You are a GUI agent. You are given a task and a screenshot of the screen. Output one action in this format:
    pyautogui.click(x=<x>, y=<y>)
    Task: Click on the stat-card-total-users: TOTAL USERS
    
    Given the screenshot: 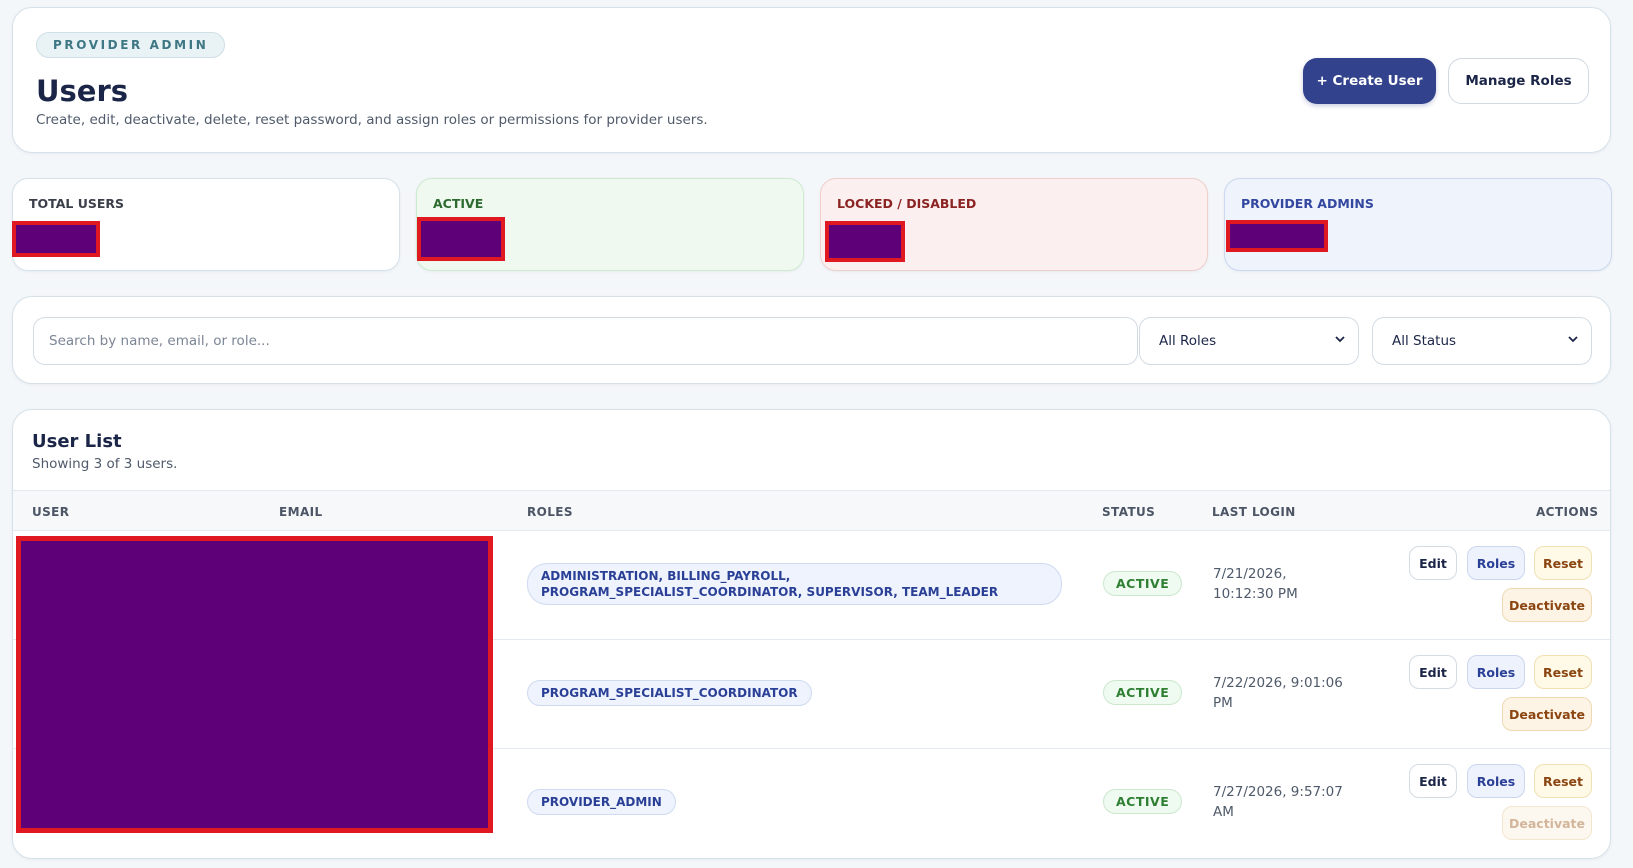 What is the action you would take?
    pyautogui.click(x=206, y=224)
    